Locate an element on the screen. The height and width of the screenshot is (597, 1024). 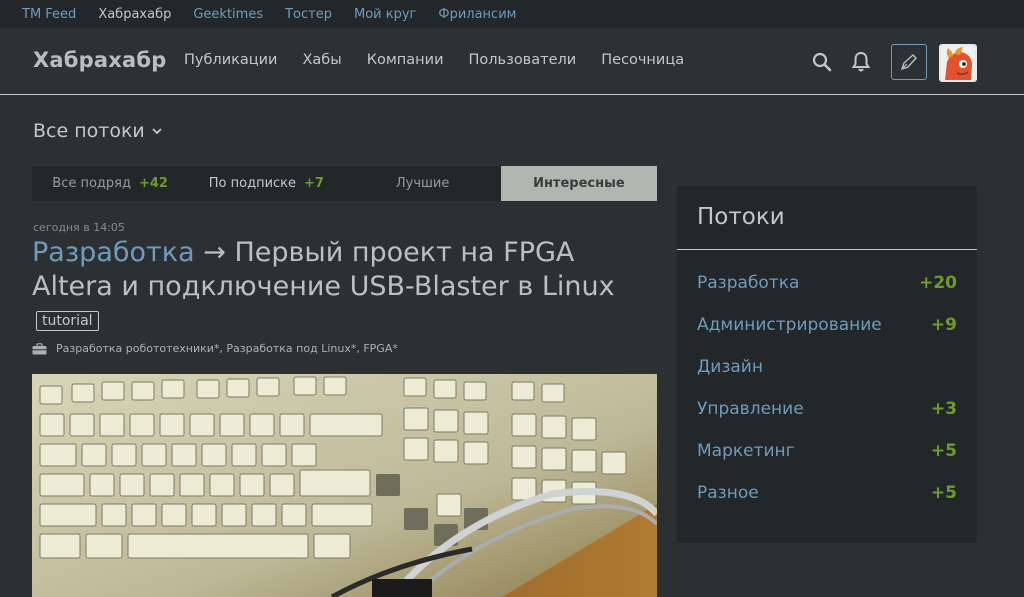
top-link-tm-feed: TM Feed is located at coordinates (49, 14).